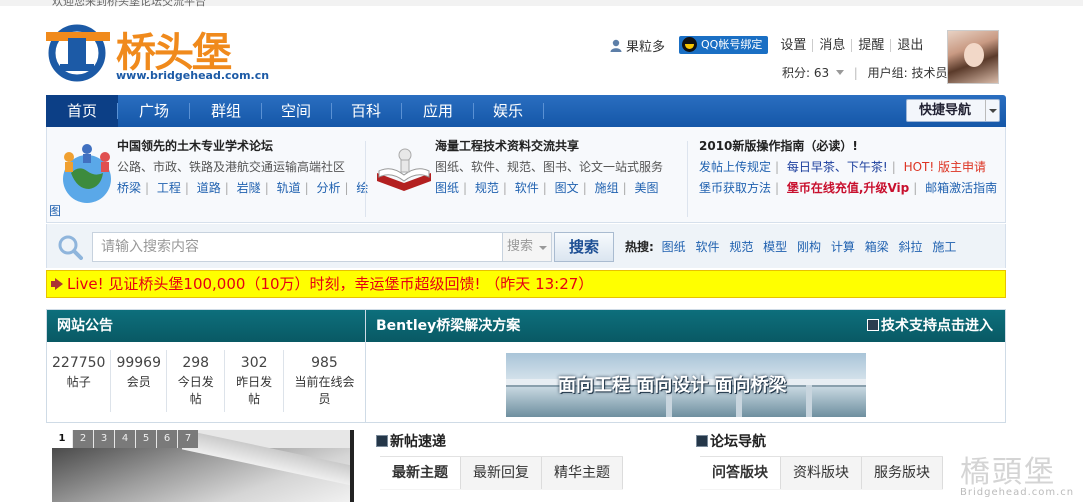 The width and height of the screenshot is (1083, 502). Describe the element at coordinates (741, 247) in the screenshot. I see `hot-keyword: 规范` at that location.